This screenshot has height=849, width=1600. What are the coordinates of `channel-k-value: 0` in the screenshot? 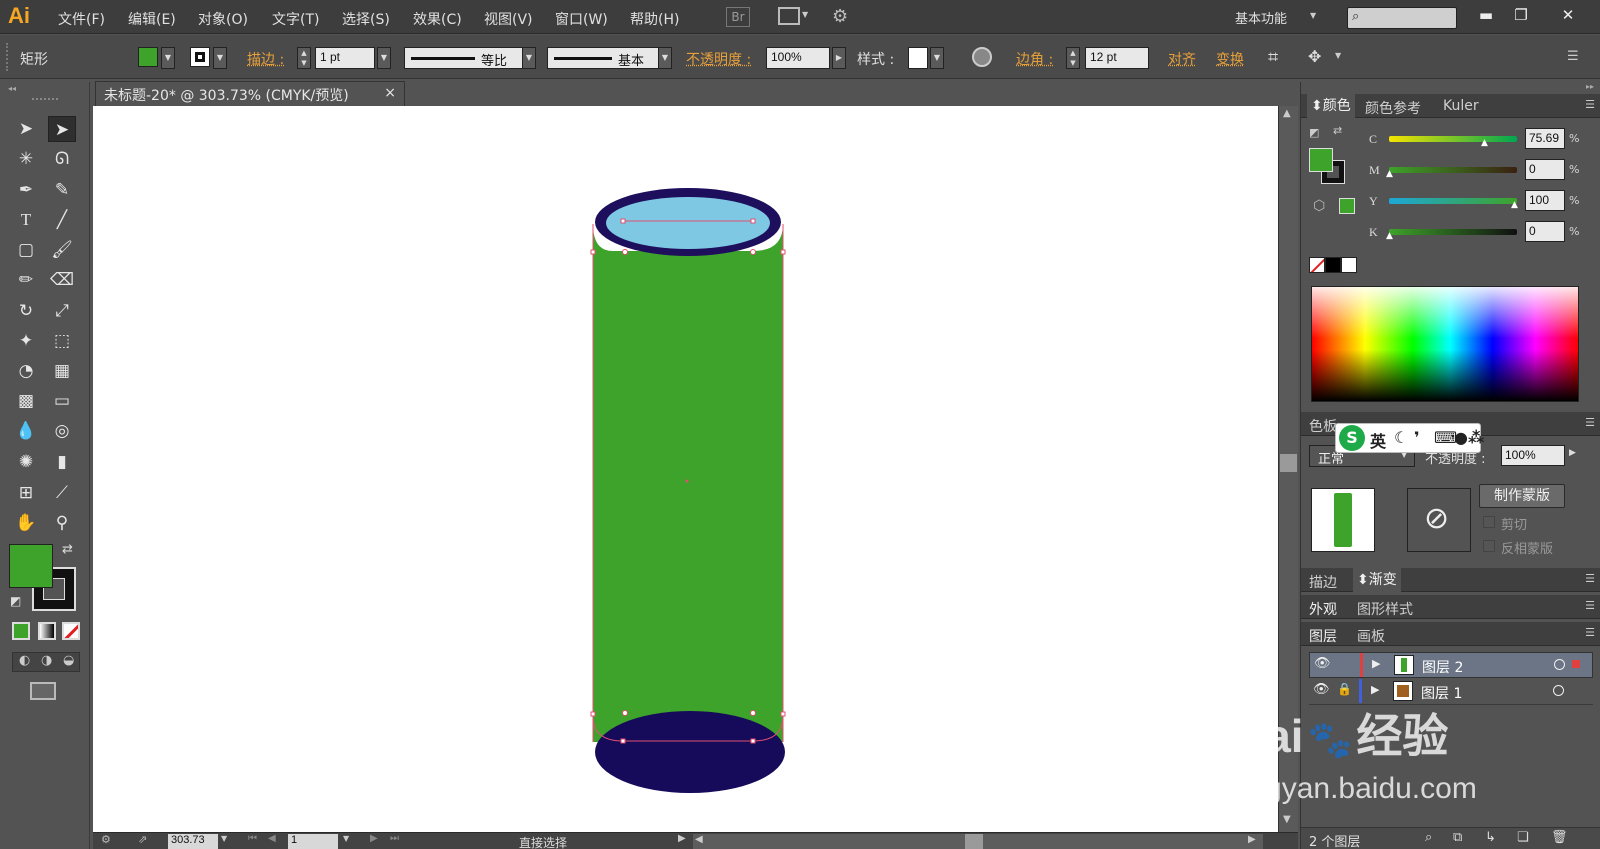 It's located at (1545, 231).